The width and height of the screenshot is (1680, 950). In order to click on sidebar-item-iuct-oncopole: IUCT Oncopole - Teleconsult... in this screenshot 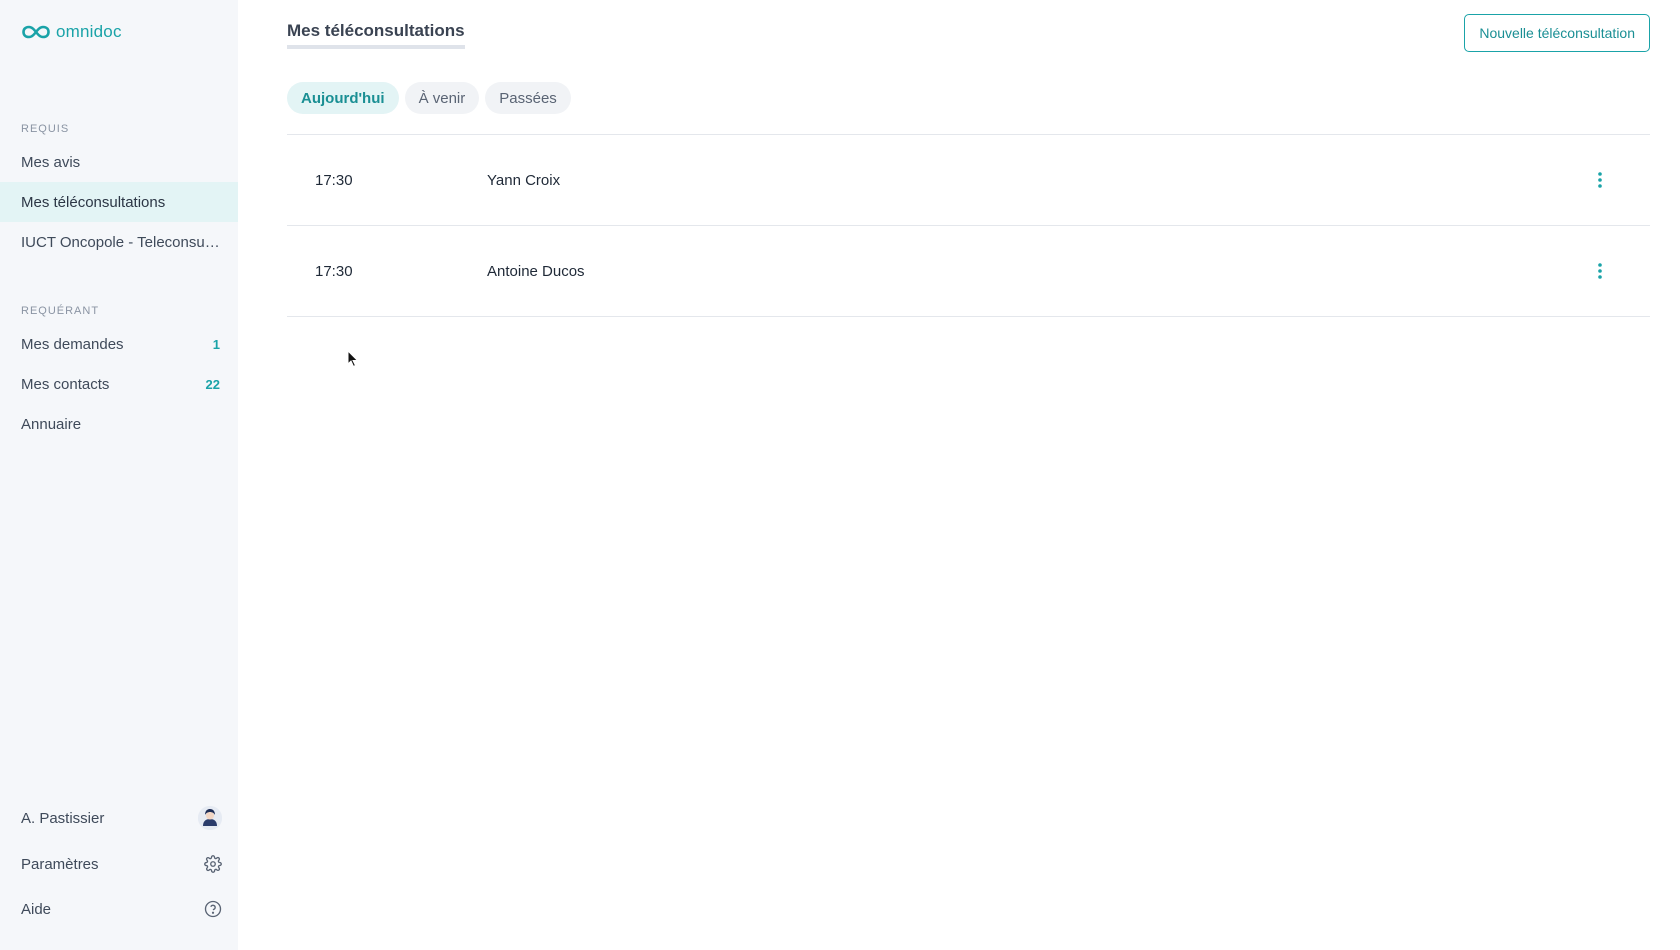, I will do `click(119, 242)`.